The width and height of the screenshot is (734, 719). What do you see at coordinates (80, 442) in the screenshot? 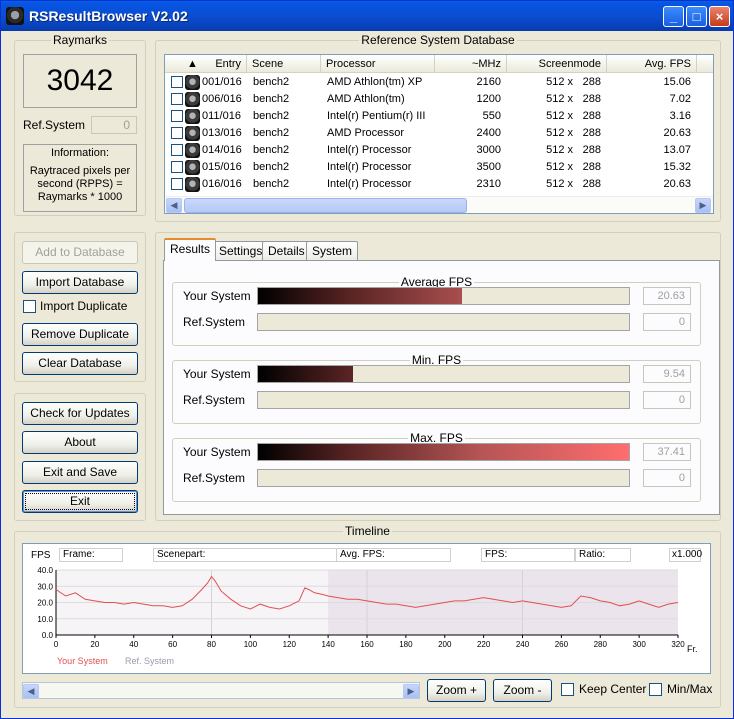
I see `about-button: About` at bounding box center [80, 442].